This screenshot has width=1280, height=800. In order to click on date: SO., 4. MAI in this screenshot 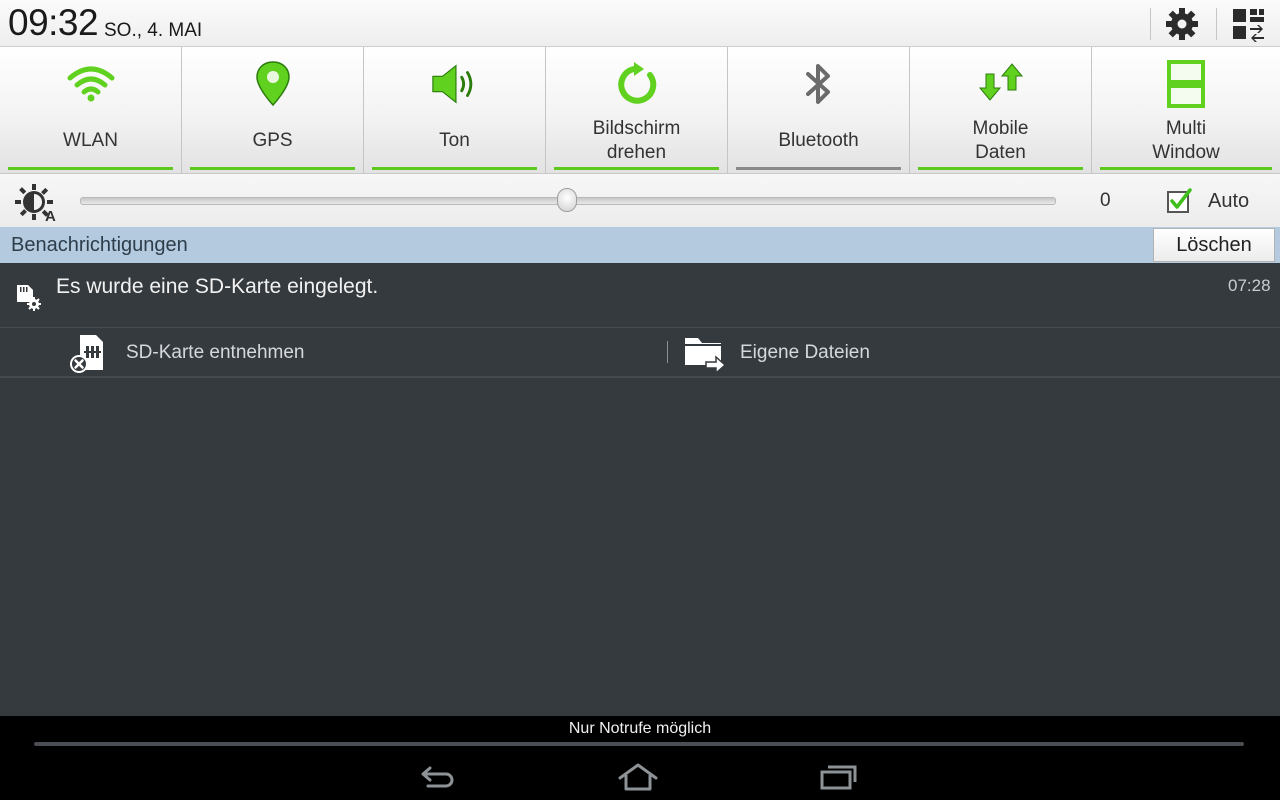, I will do `click(153, 30)`.